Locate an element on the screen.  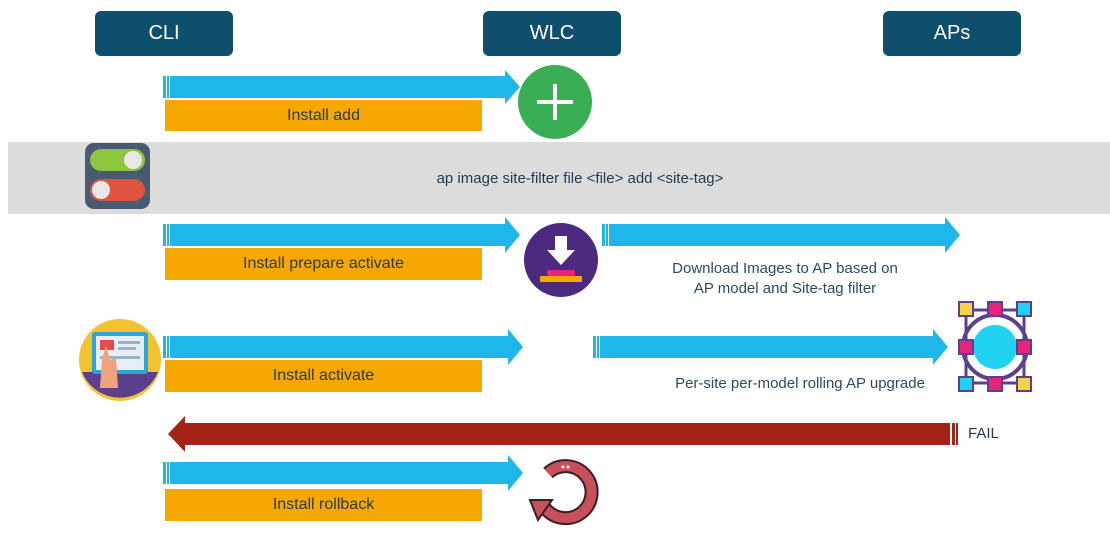
arrow-cli-to-wlc-add is located at coordinates (341, 87).